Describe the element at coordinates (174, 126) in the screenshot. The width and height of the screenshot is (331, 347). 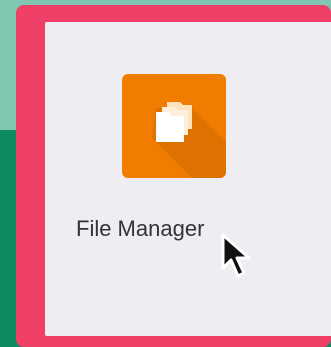
I see `folder-stack-icon` at that location.